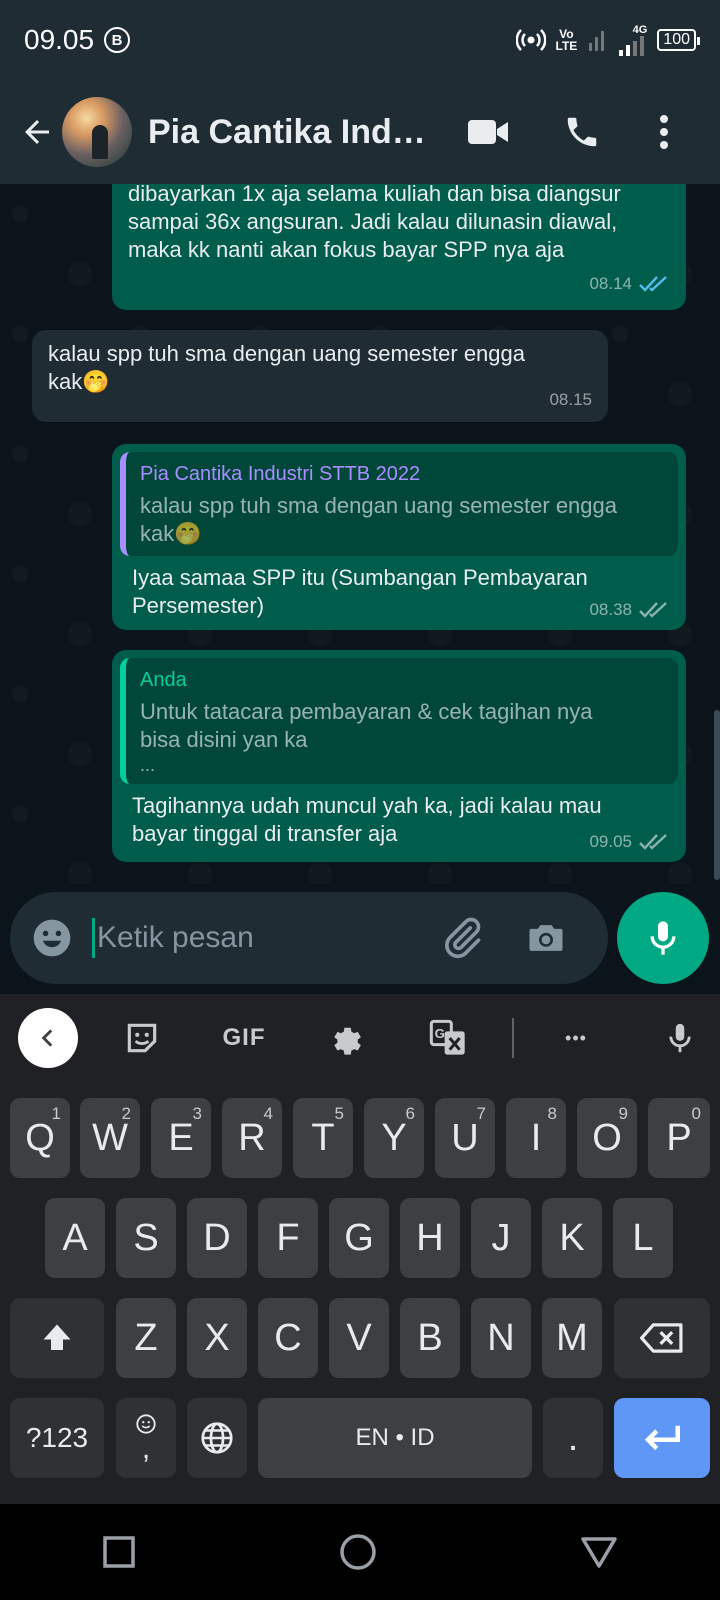 The image size is (720, 1600). Describe the element at coordinates (110, 1138) in the screenshot. I see `key-w: W2` at that location.